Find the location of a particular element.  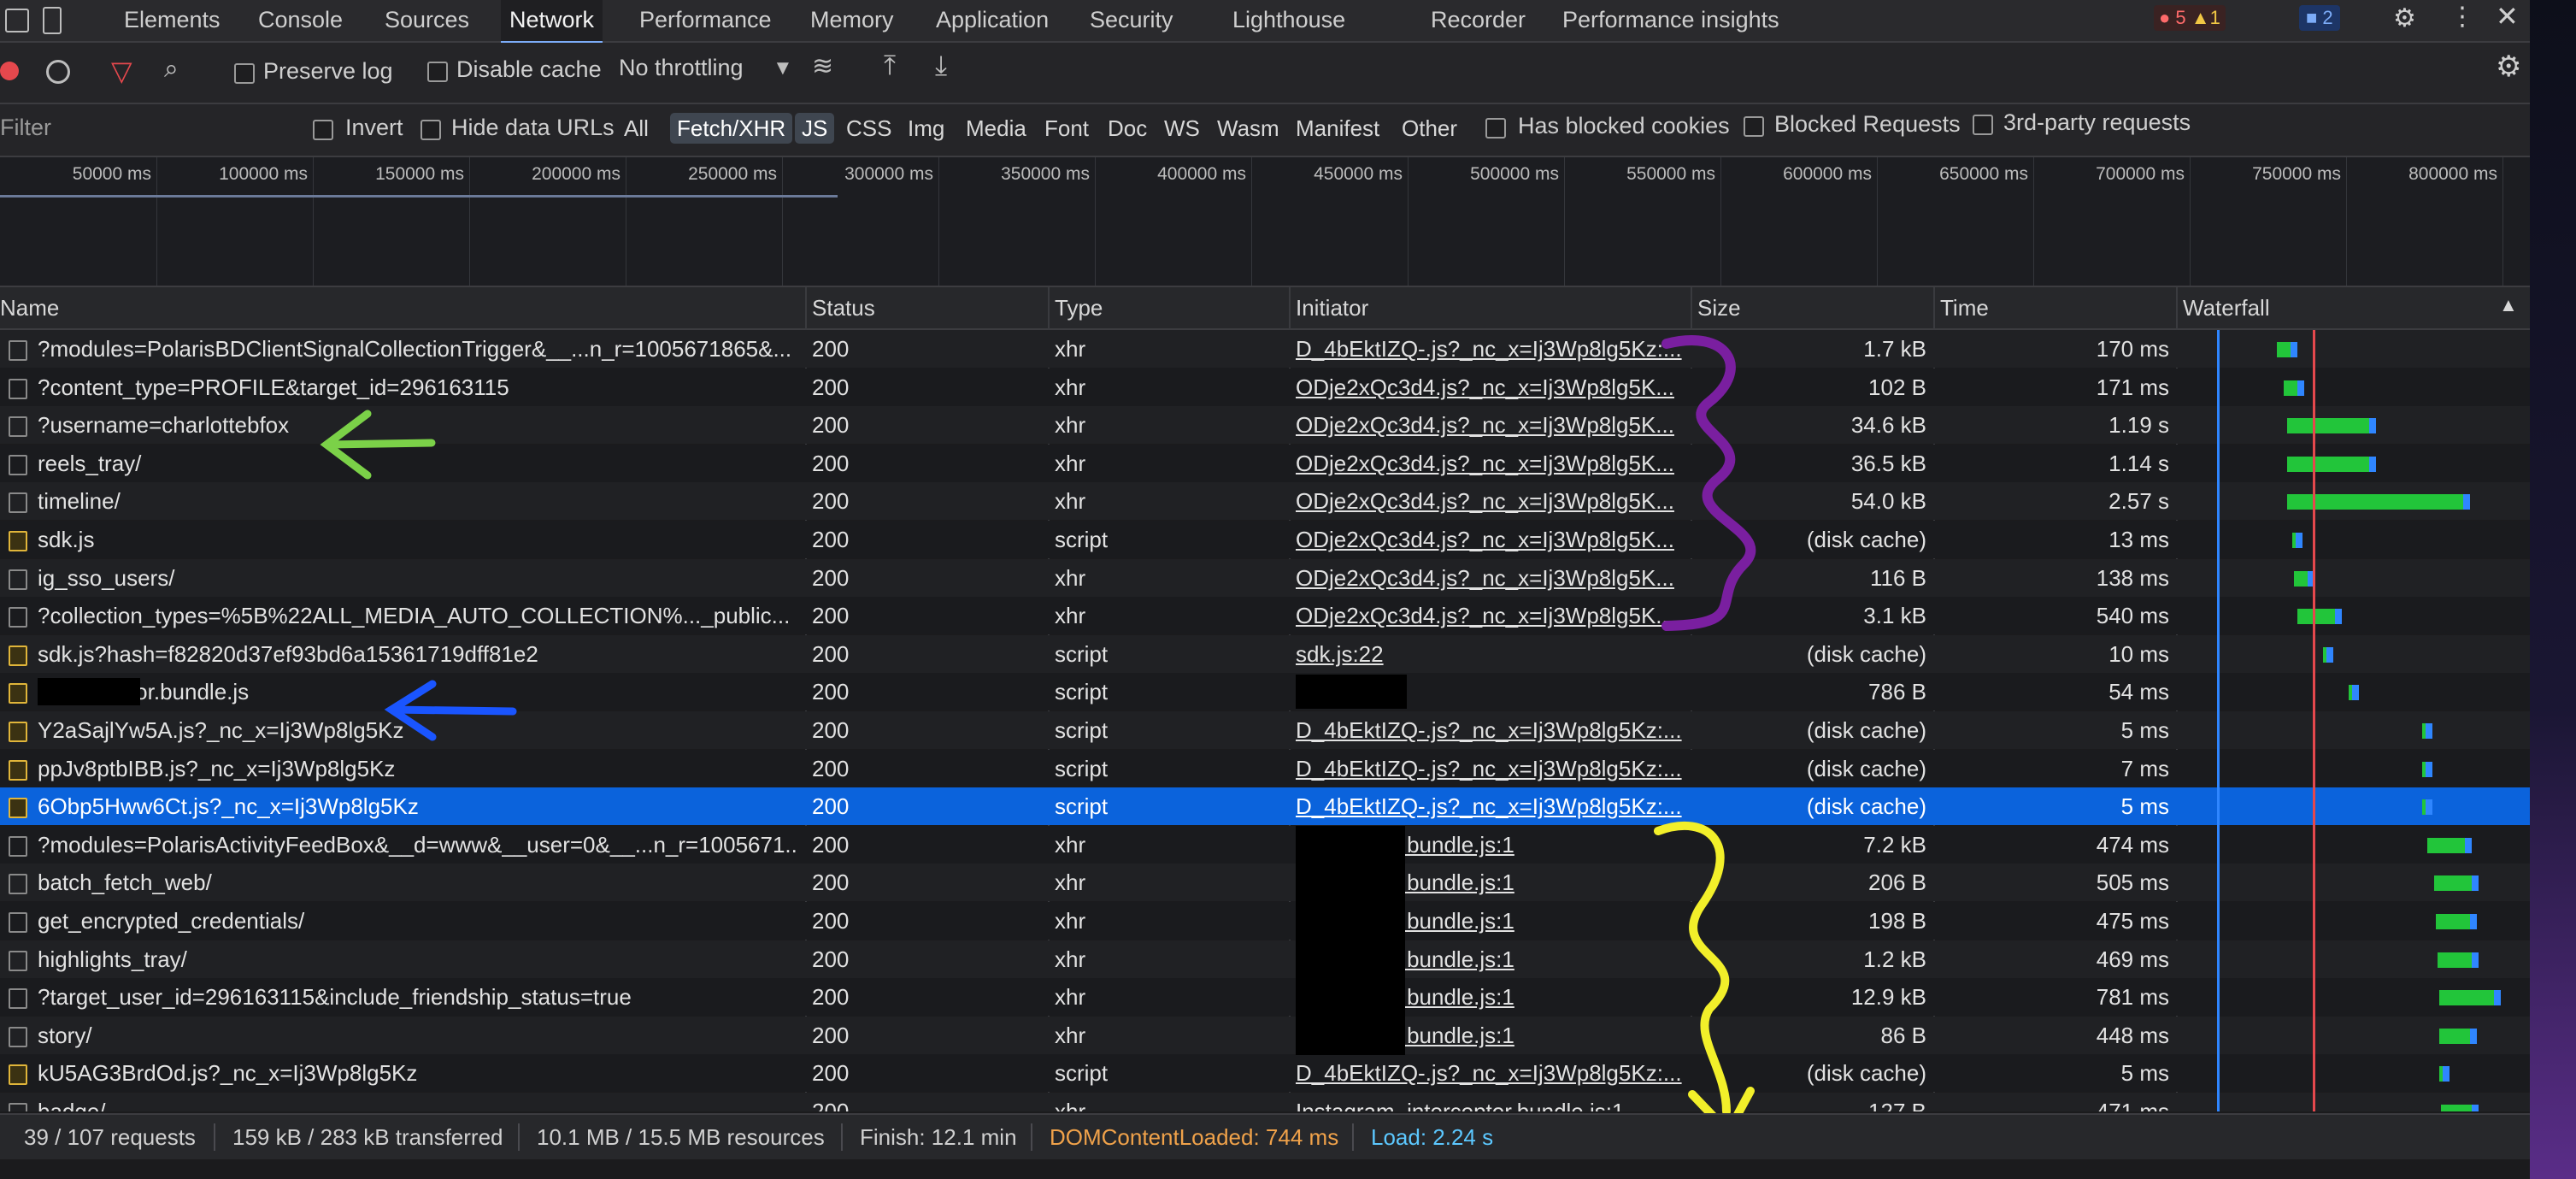

finish-time: Finish: 12.1 min is located at coordinates (938, 1137).